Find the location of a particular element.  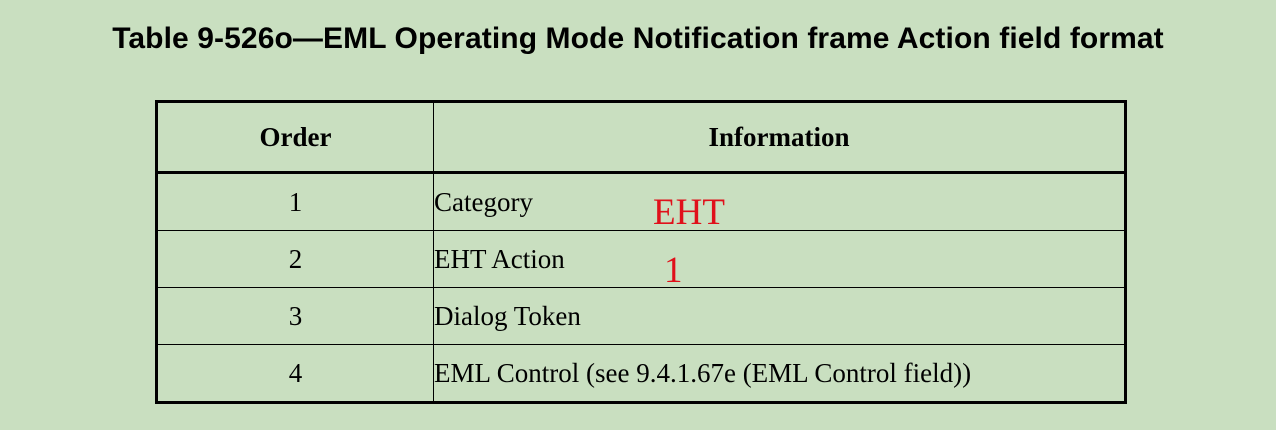

information-cell: EHT Action is located at coordinates (779, 259).